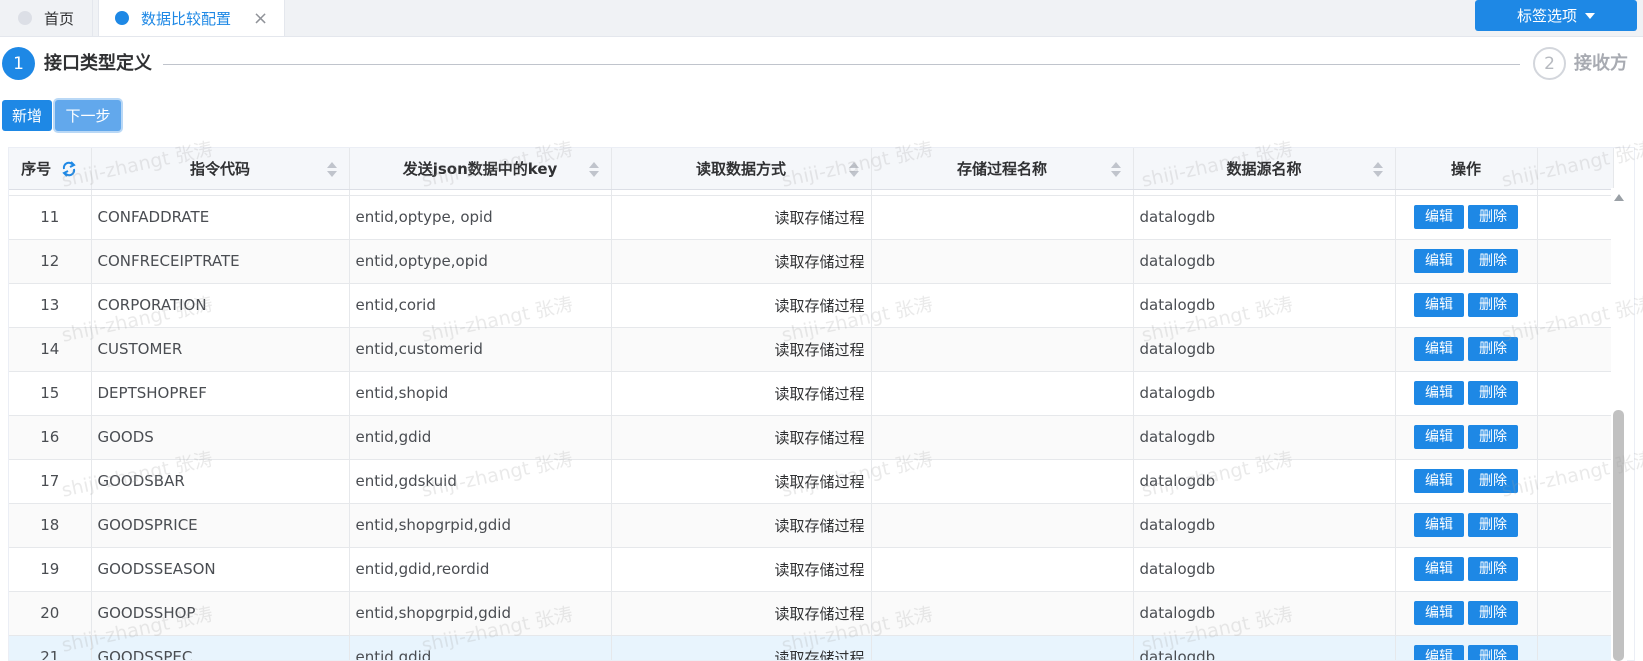 Image resolution: width=1643 pixels, height=661 pixels. Describe the element at coordinates (480, 393) in the screenshot. I see `cell-json-key: entid,shopid` at that location.